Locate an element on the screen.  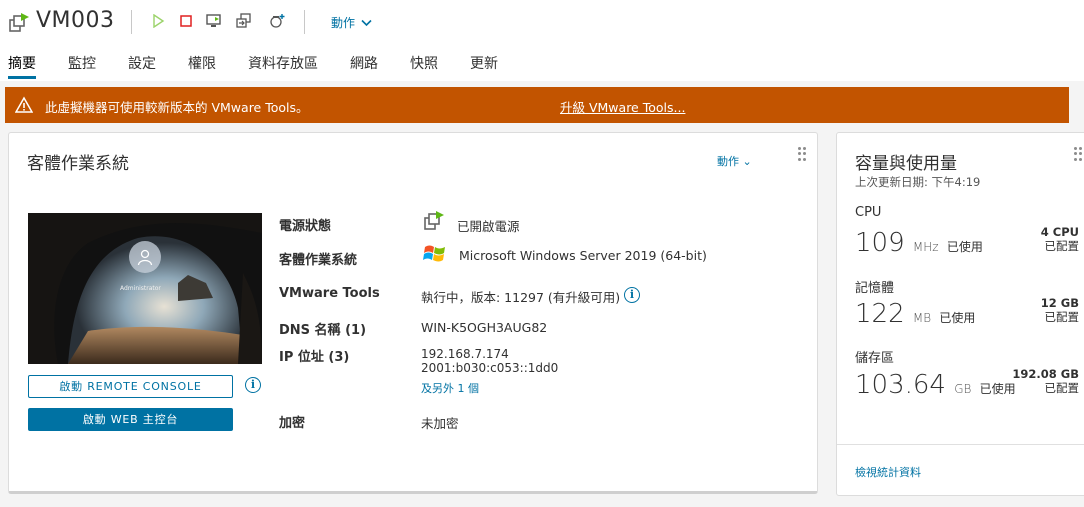
ip-address-value: 192.168.7.174 is located at coordinates (465, 354).